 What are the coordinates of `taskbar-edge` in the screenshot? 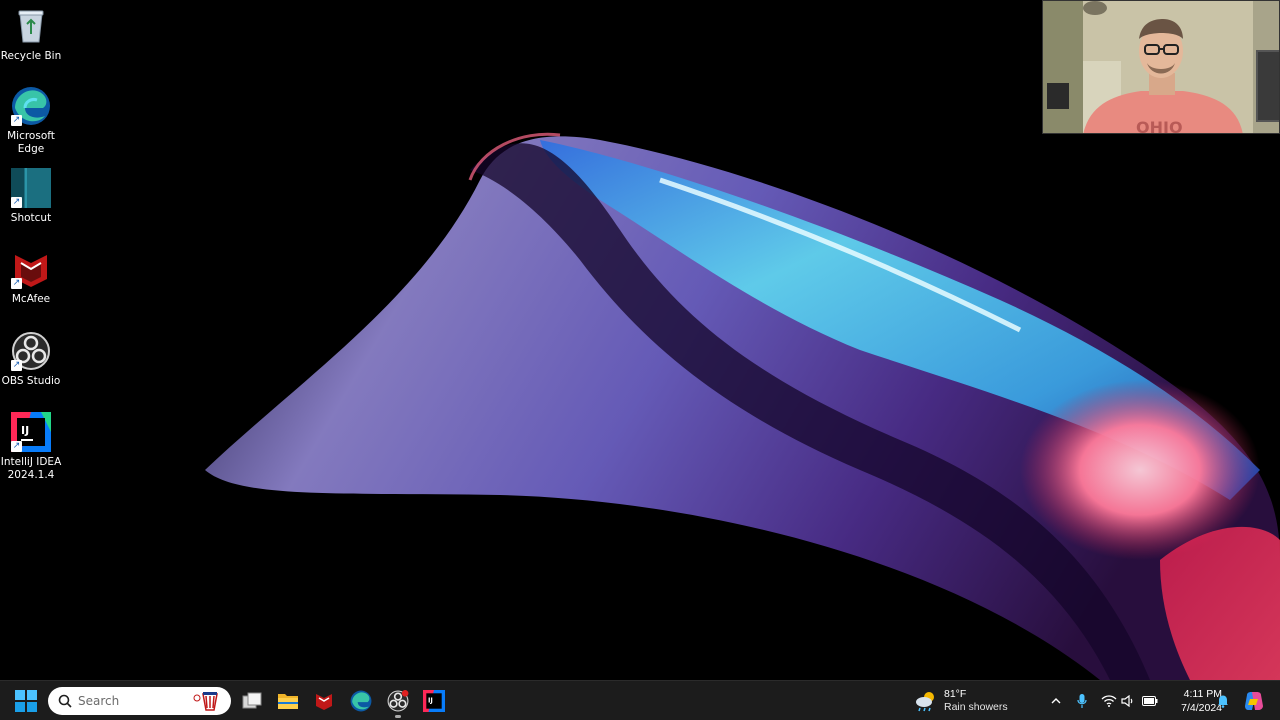 It's located at (361, 701).